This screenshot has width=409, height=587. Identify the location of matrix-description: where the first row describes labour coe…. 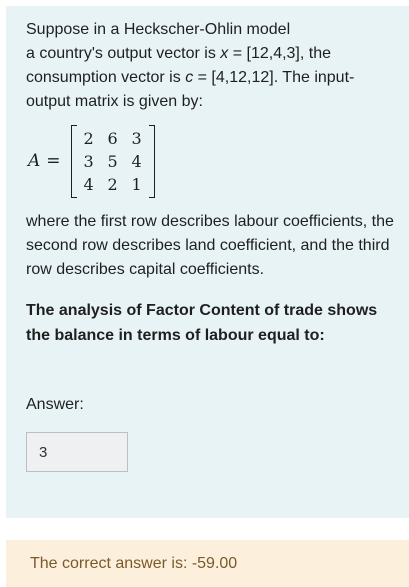
(210, 245).